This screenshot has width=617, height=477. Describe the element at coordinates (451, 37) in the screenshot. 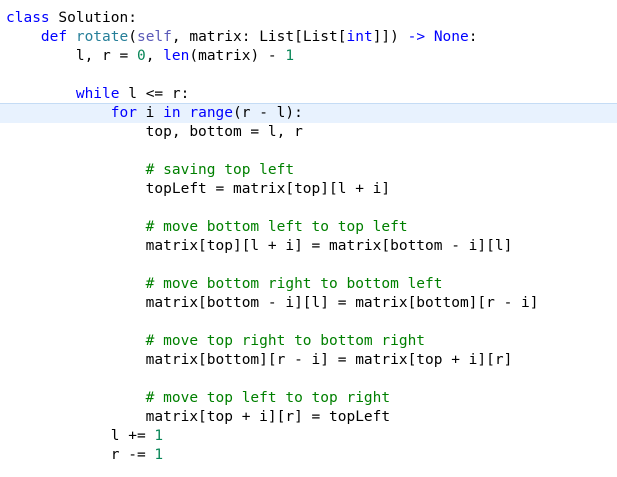

I see `code-token: None` at that location.